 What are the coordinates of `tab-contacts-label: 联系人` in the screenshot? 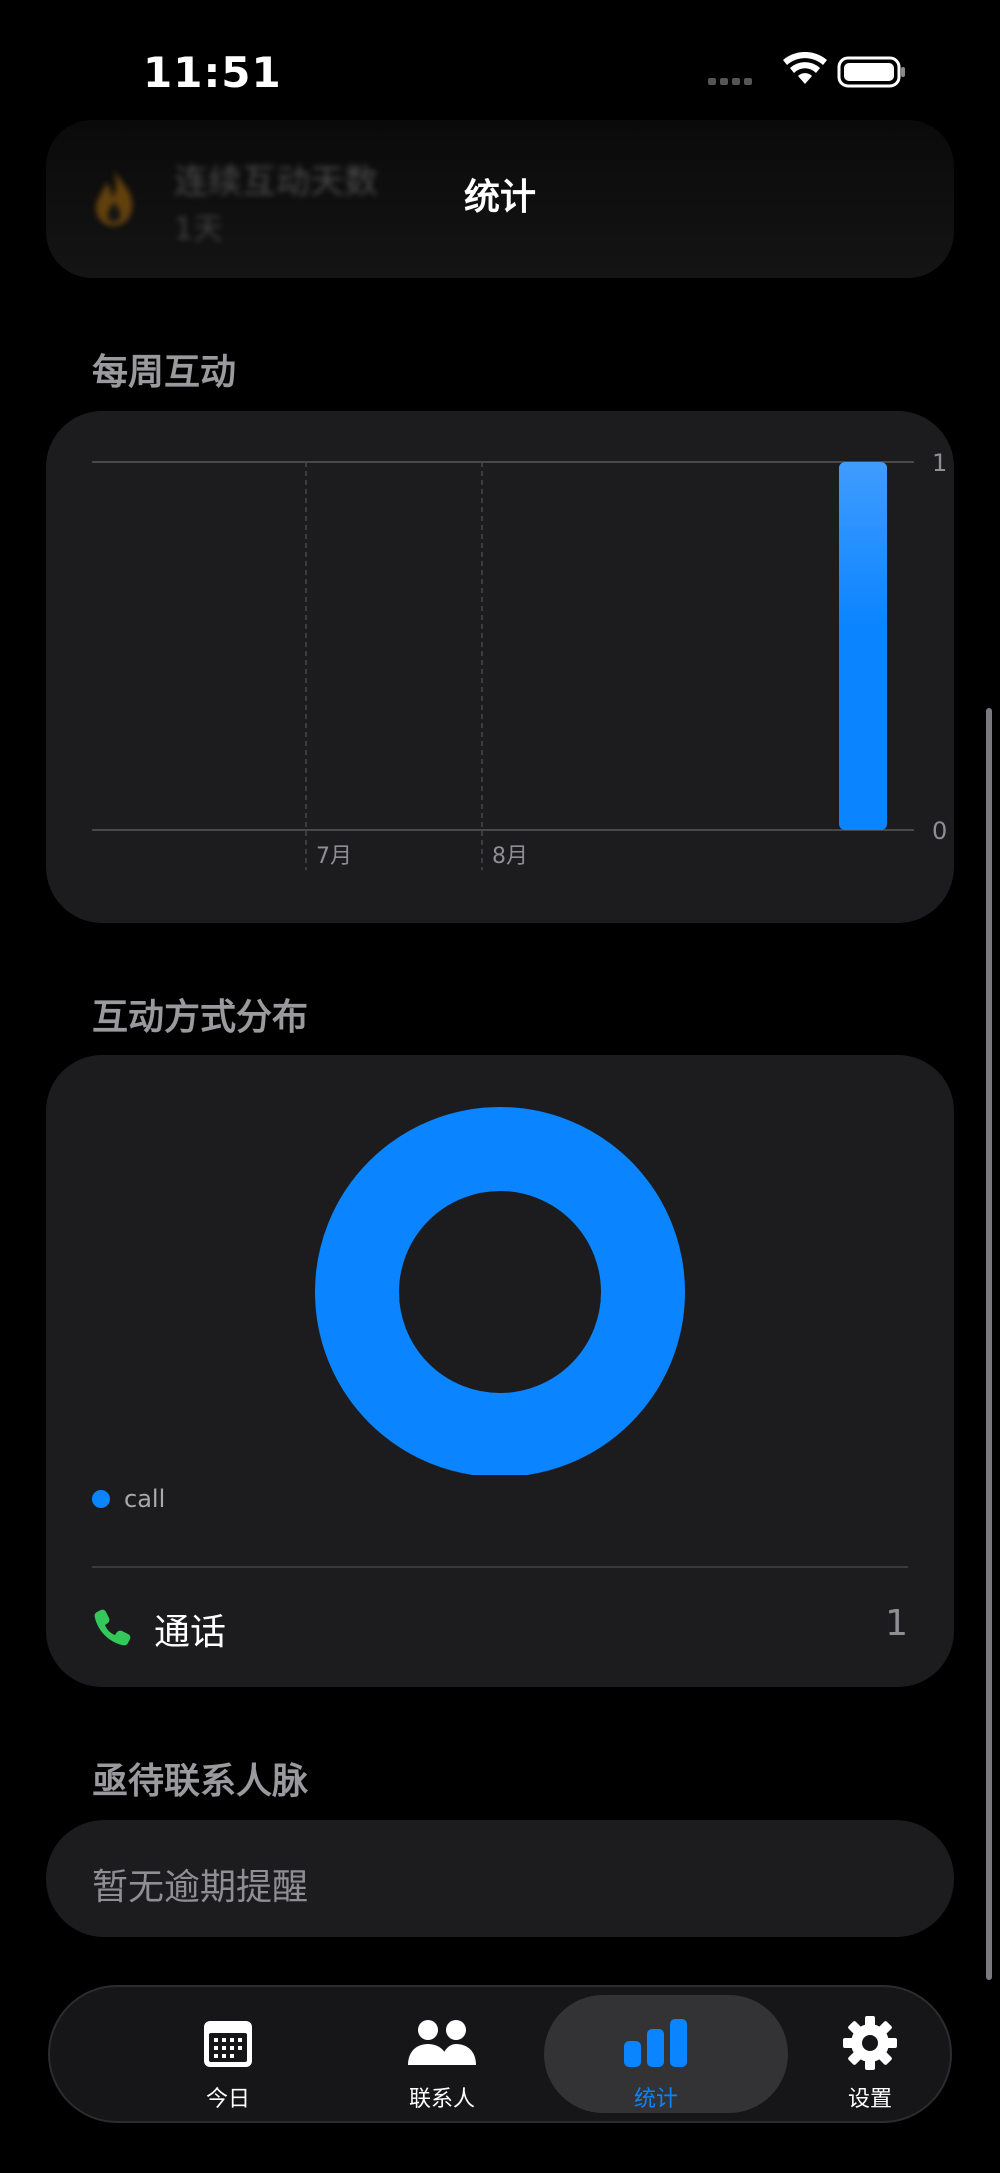 It's located at (441, 2099).